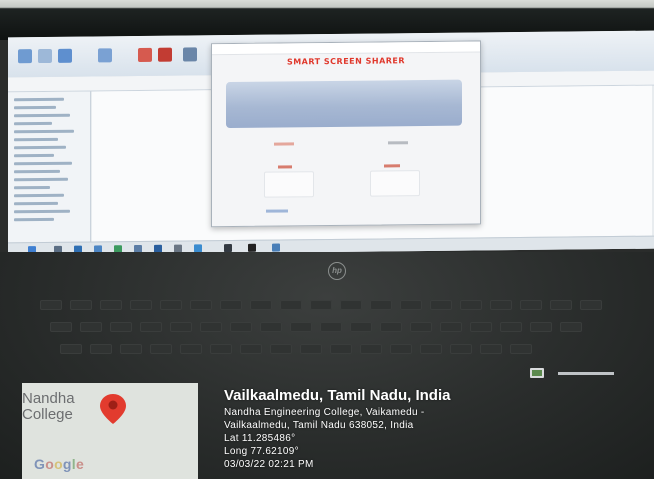 This screenshot has width=654, height=479. Describe the element at coordinates (269, 464) in the screenshot. I see `gps-datetime: 03/03/22 02:21 PM` at that location.